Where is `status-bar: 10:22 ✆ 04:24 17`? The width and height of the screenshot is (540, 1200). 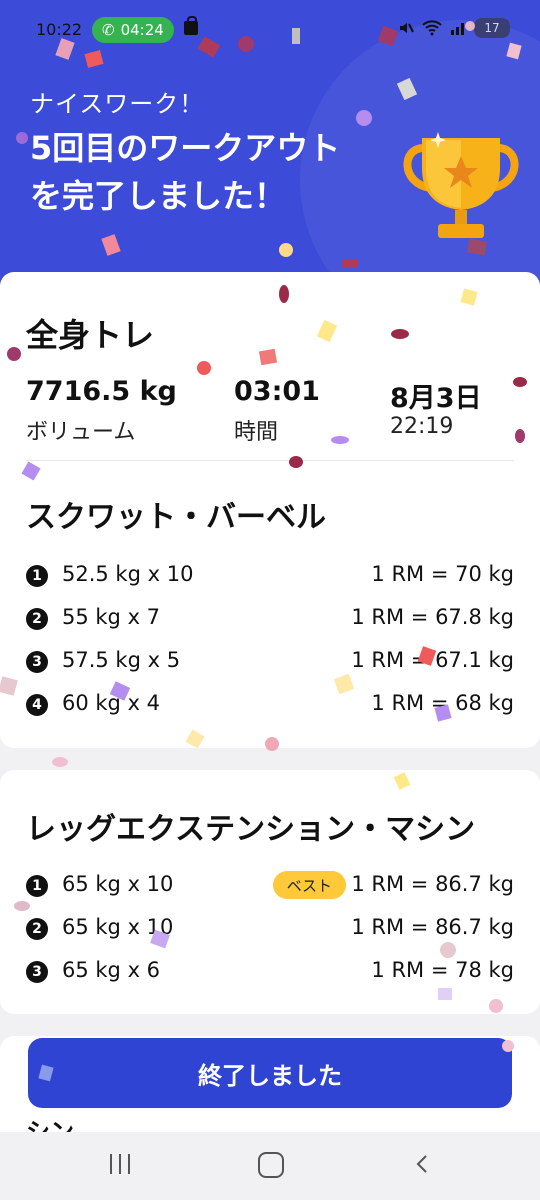 status-bar: 10:22 ✆ 04:24 17 is located at coordinates (270, 30).